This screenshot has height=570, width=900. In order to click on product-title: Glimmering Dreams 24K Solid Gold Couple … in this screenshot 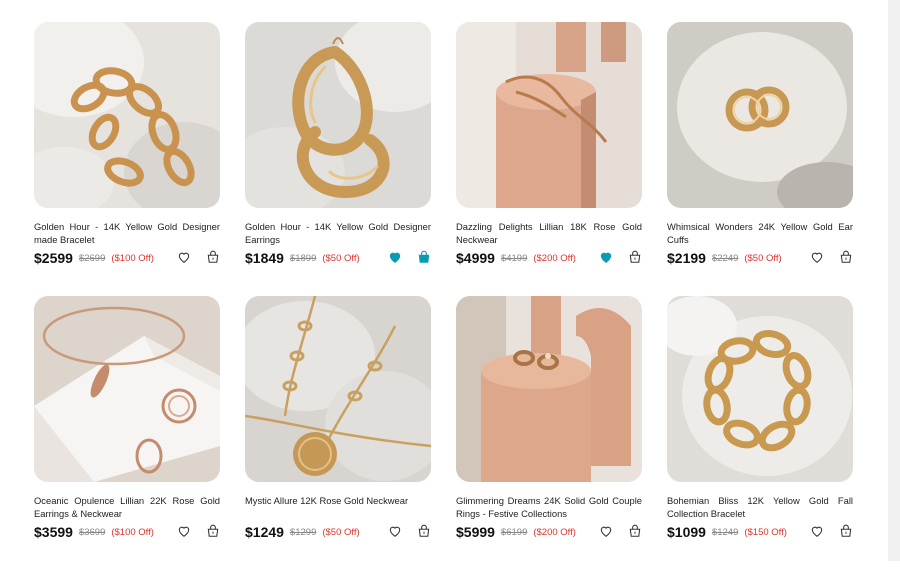, I will do `click(549, 507)`.